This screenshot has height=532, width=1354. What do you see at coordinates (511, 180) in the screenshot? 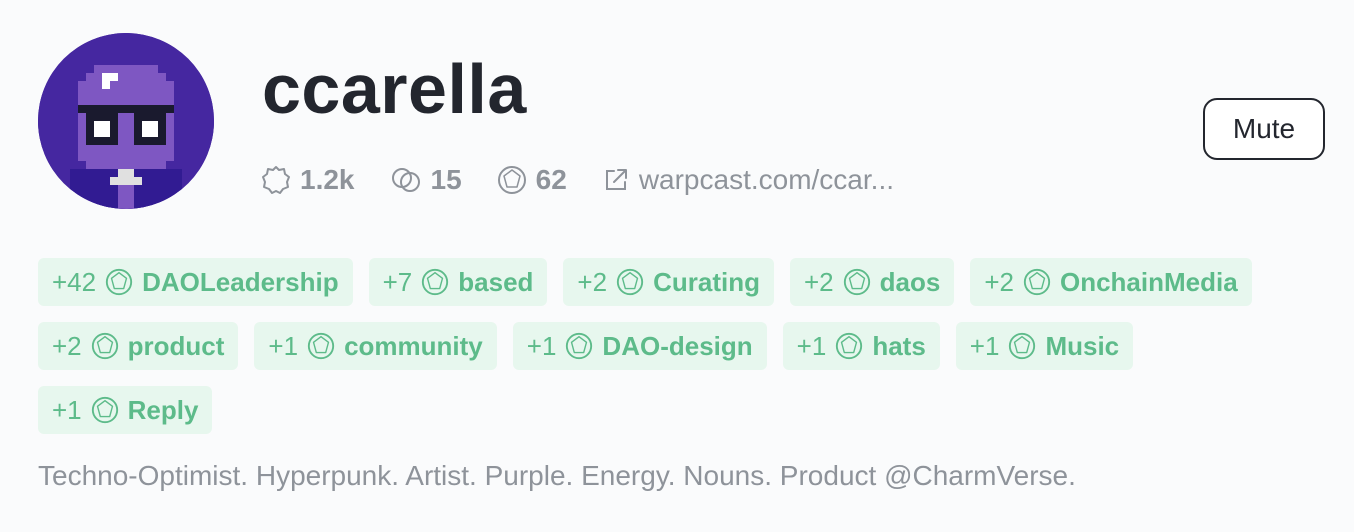
I see `score-icon` at bounding box center [511, 180].